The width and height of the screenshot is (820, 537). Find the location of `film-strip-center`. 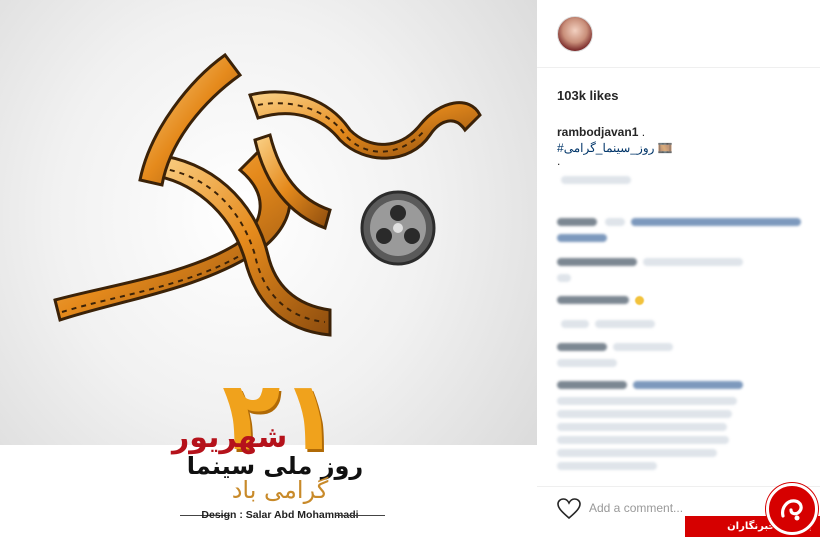

film-strip-center is located at coordinates (240, 245).